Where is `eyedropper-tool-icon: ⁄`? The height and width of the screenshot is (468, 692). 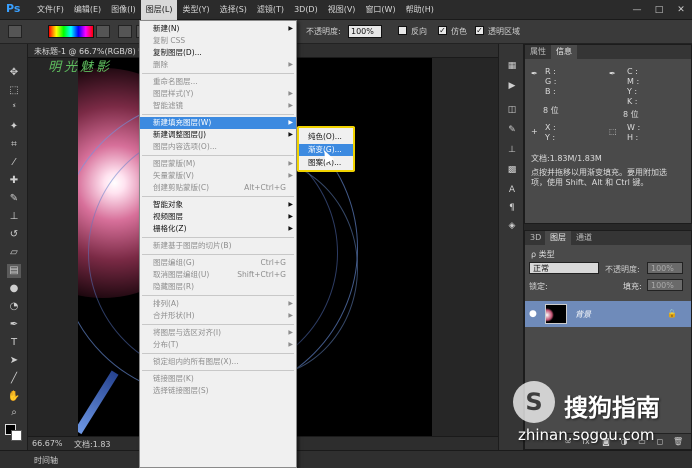
eyedropper-tool-icon: ⁄ is located at coordinates (14, 163).